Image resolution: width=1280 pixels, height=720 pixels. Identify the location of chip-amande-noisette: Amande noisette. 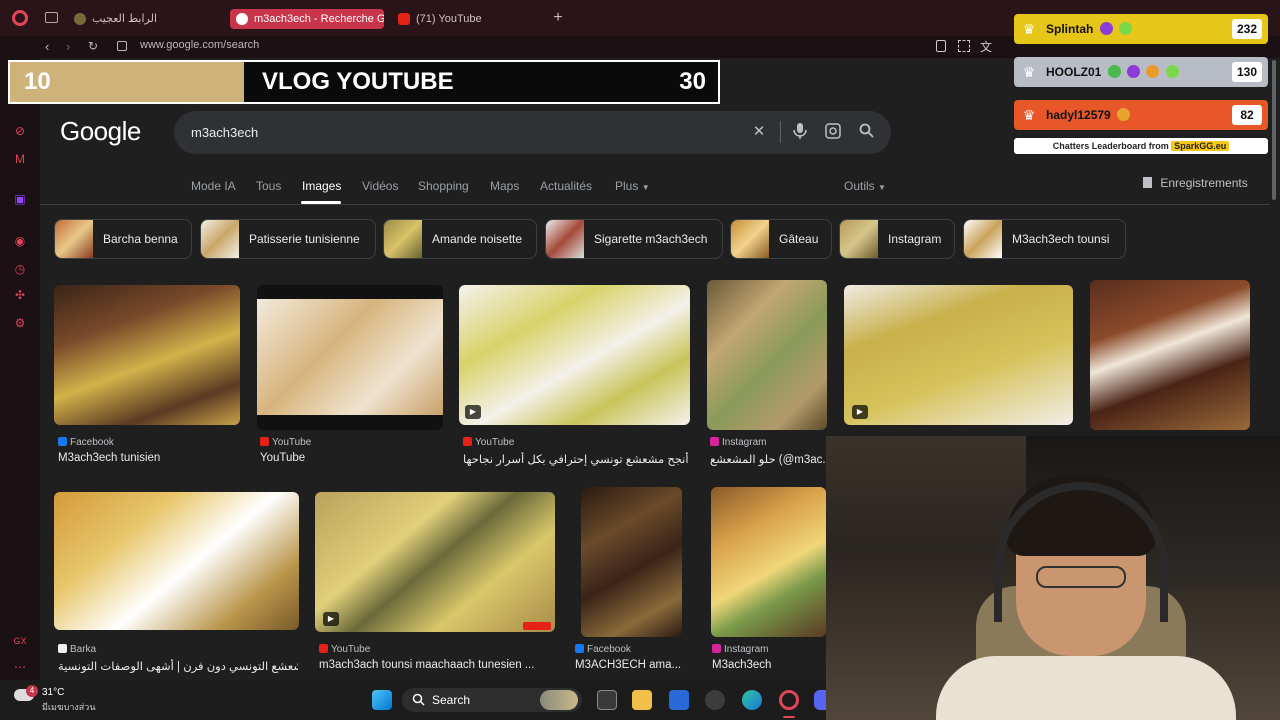
(460, 239).